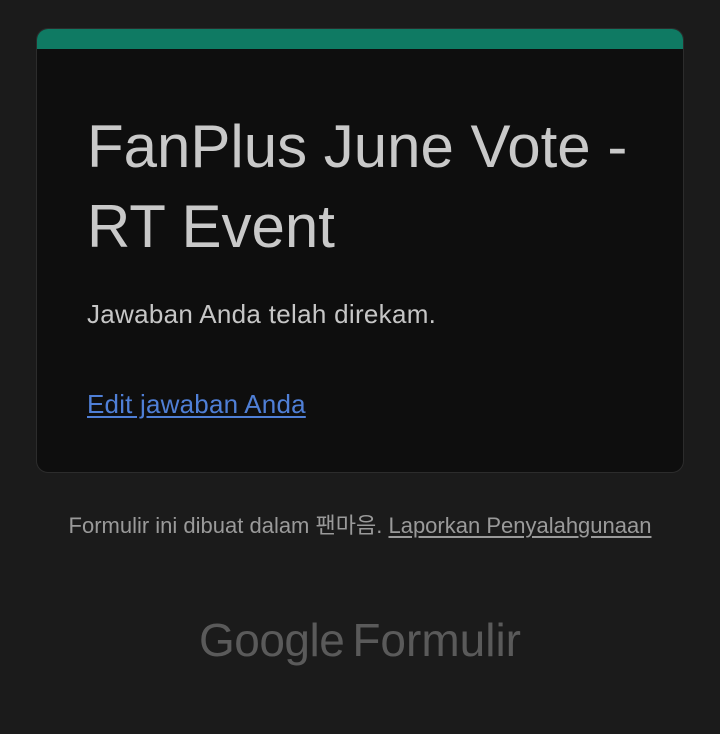 The image size is (720, 734). Describe the element at coordinates (262, 314) in the screenshot. I see `confirmation-message: Jawaban Anda telah direkam.` at that location.